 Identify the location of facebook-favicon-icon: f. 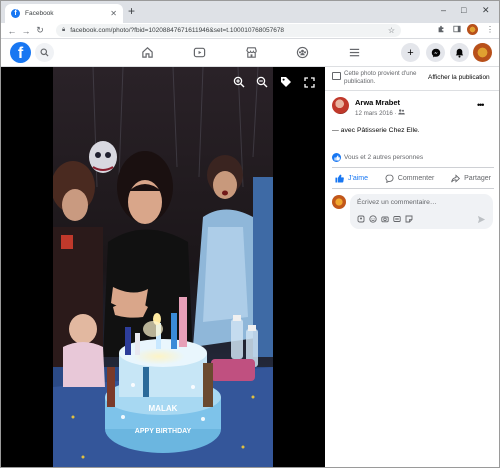
(15, 13).